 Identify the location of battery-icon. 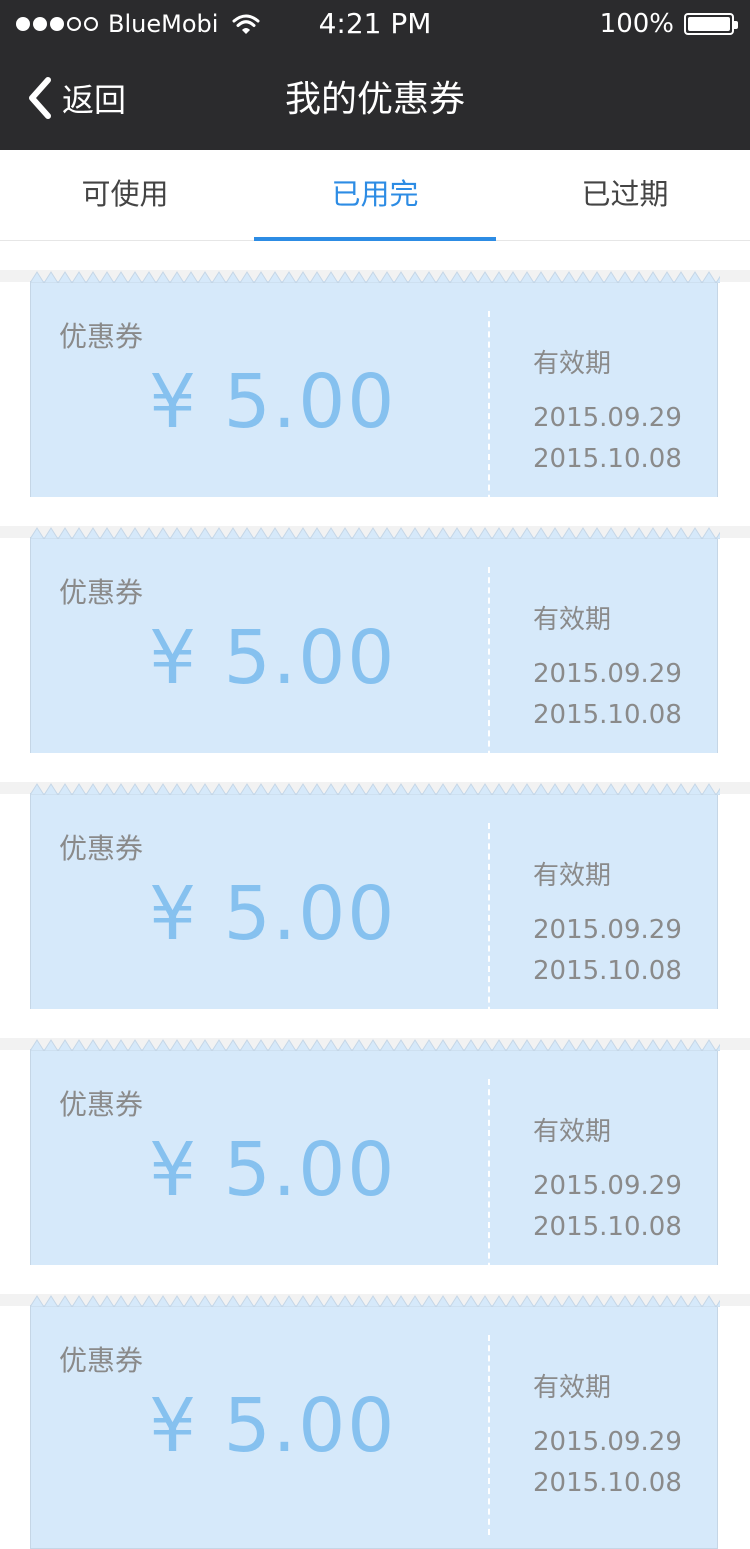
(711, 24).